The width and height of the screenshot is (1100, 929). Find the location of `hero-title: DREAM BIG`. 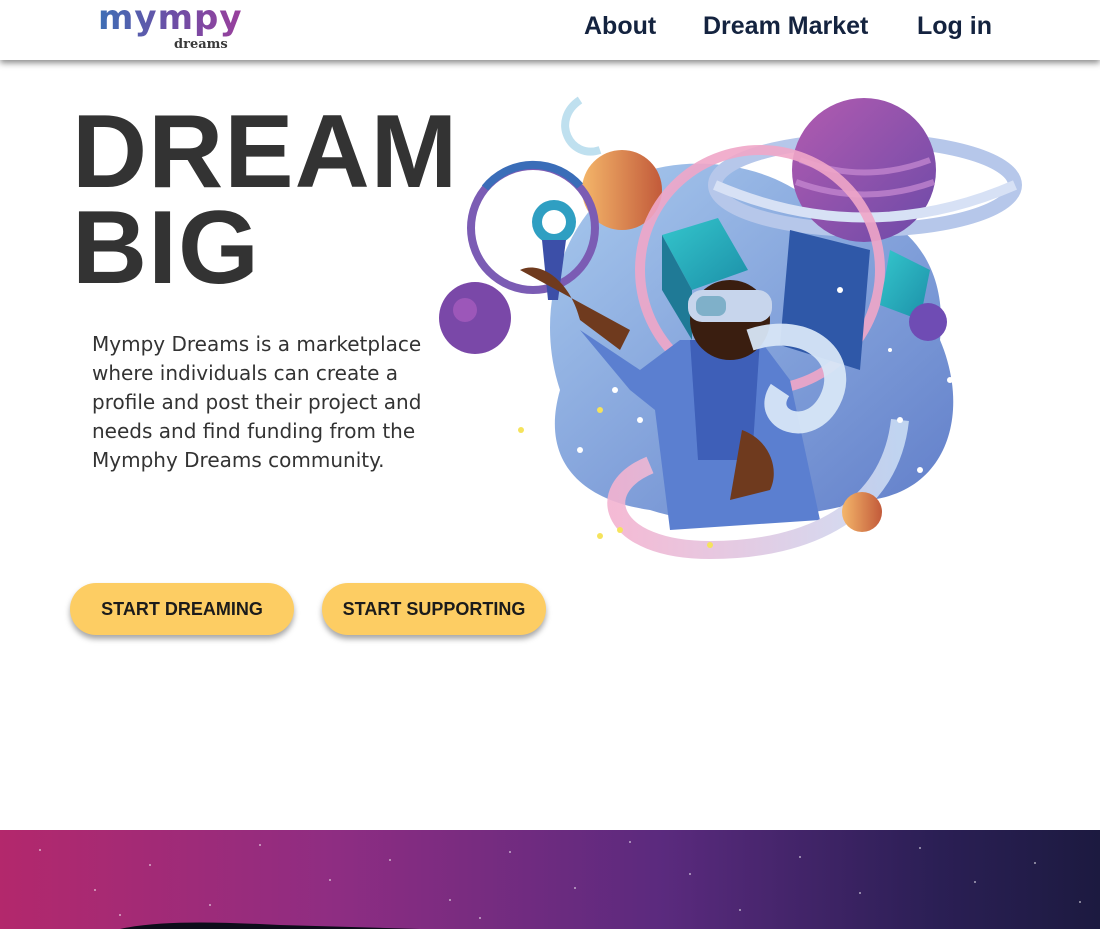

hero-title: DREAM BIG is located at coordinates (265, 200).